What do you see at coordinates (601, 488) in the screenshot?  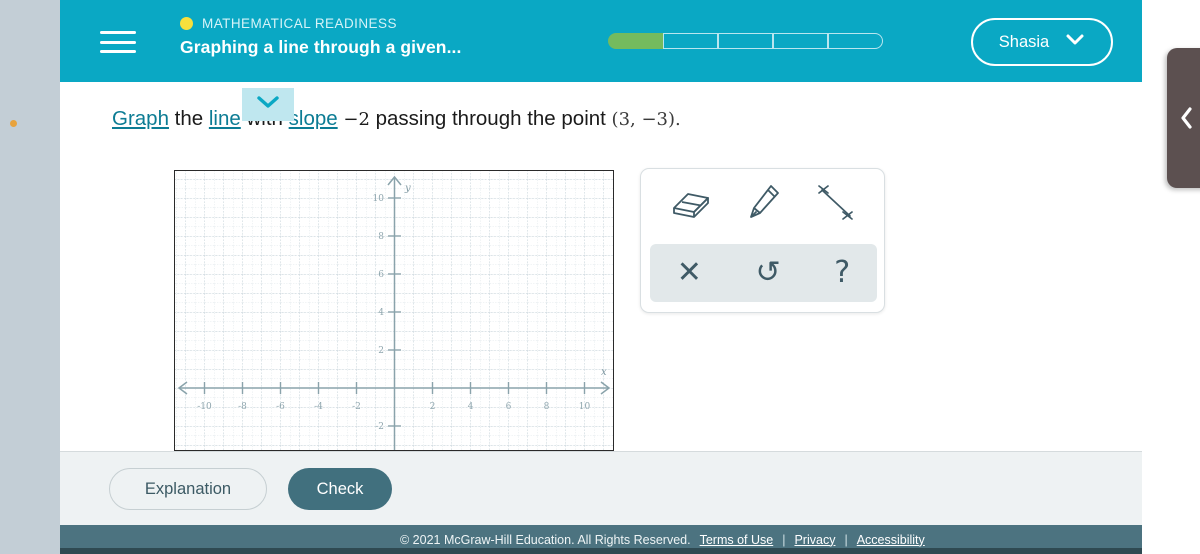 I see `action-bar: Explanation Check` at bounding box center [601, 488].